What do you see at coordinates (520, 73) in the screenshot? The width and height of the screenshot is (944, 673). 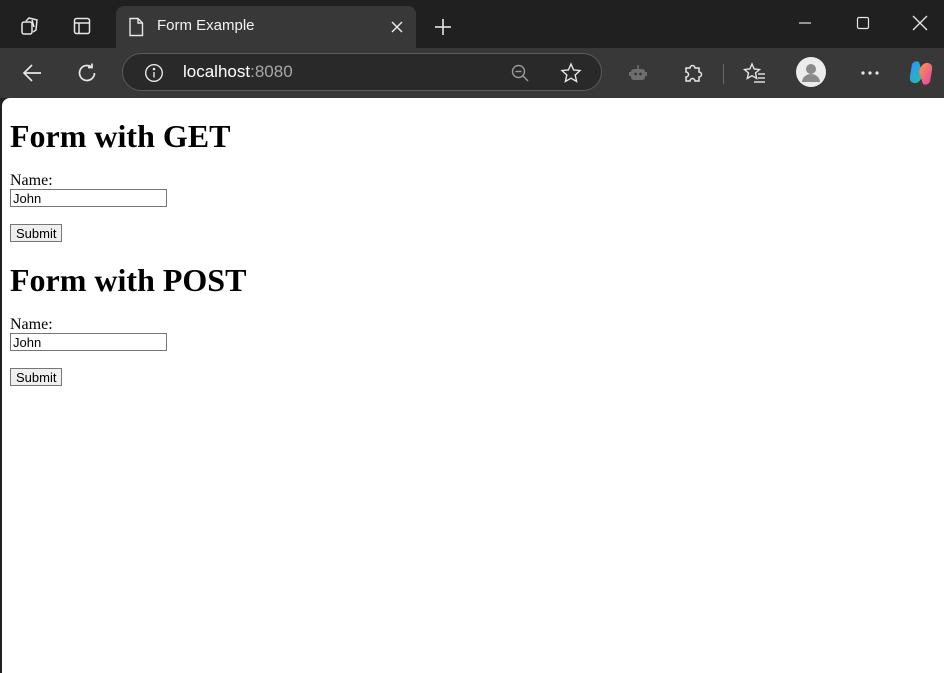 I see `zoom-out-icon` at bounding box center [520, 73].